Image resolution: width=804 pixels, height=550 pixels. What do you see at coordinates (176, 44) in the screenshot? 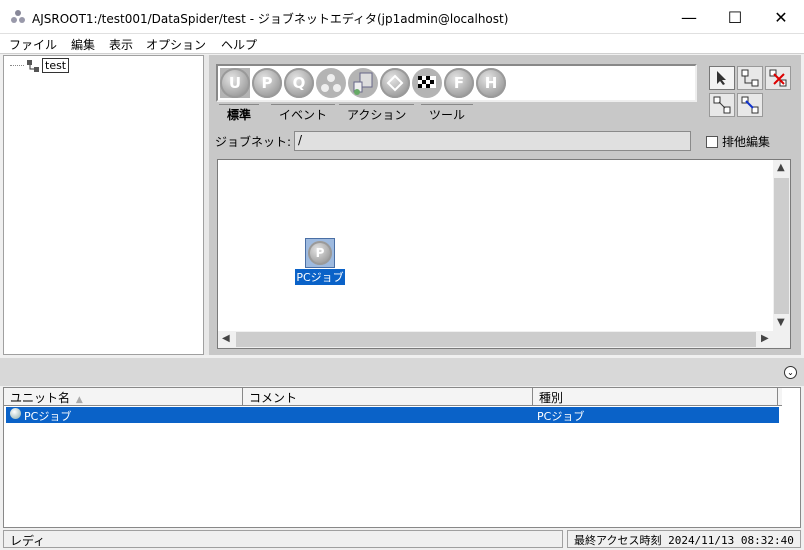
I see `menu-options: オプション` at bounding box center [176, 44].